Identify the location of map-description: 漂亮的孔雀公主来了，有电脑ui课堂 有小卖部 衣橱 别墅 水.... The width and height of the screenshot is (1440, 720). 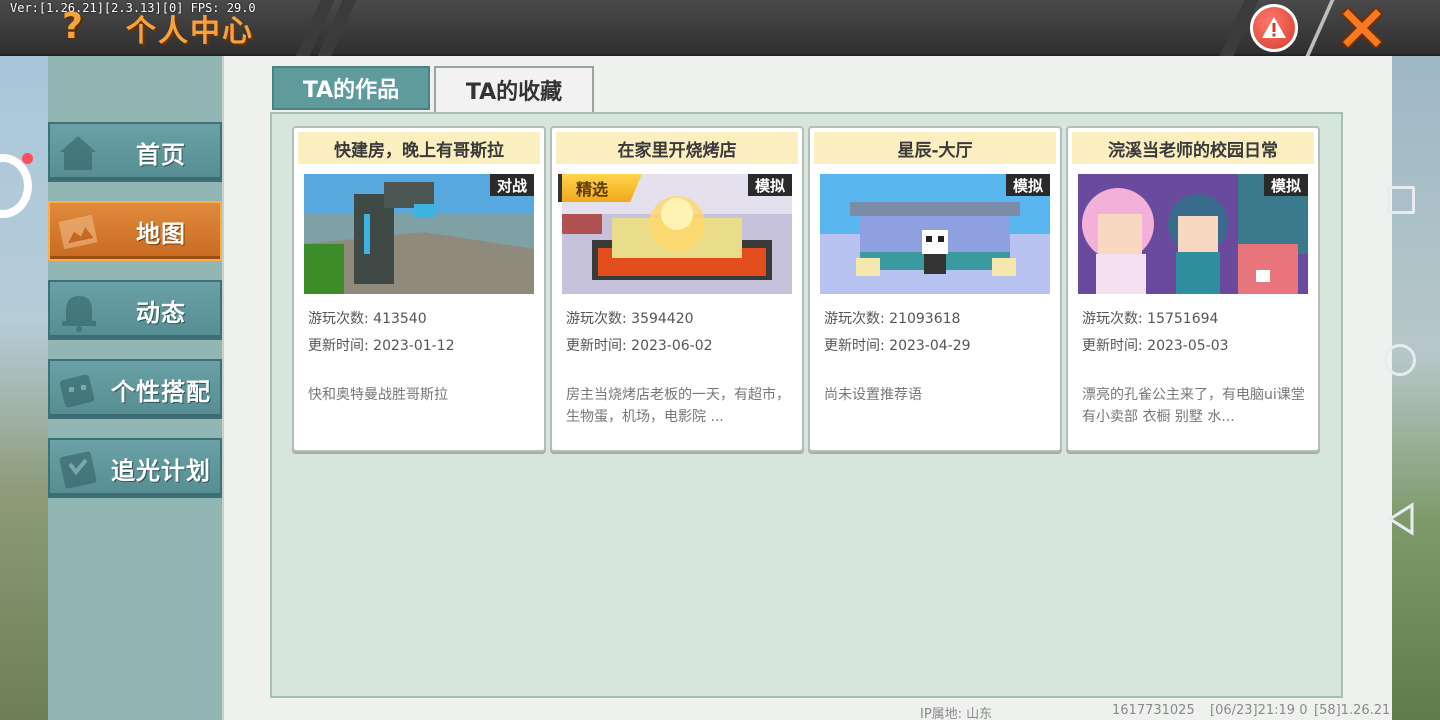
(1193, 406).